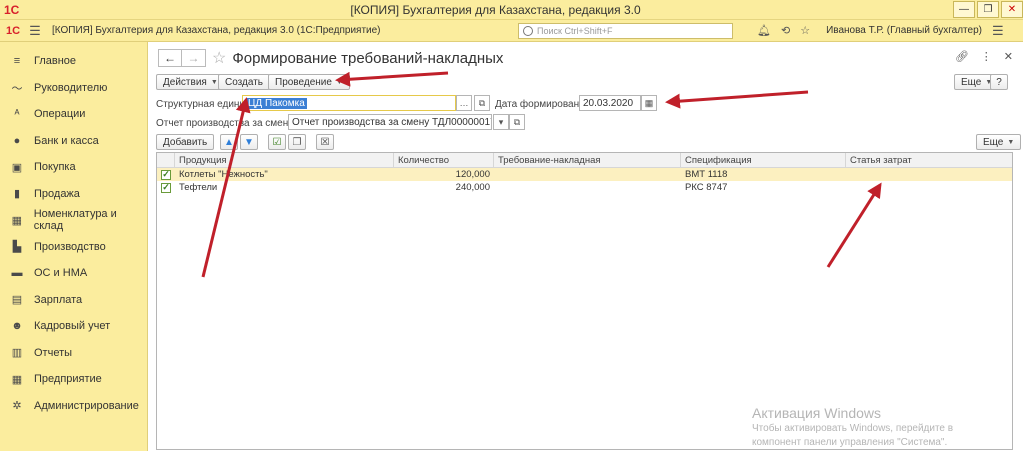 This screenshot has width=1023, height=451. I want to click on sidebar-item-manager: 〜 Руководителю, so click(73, 88).